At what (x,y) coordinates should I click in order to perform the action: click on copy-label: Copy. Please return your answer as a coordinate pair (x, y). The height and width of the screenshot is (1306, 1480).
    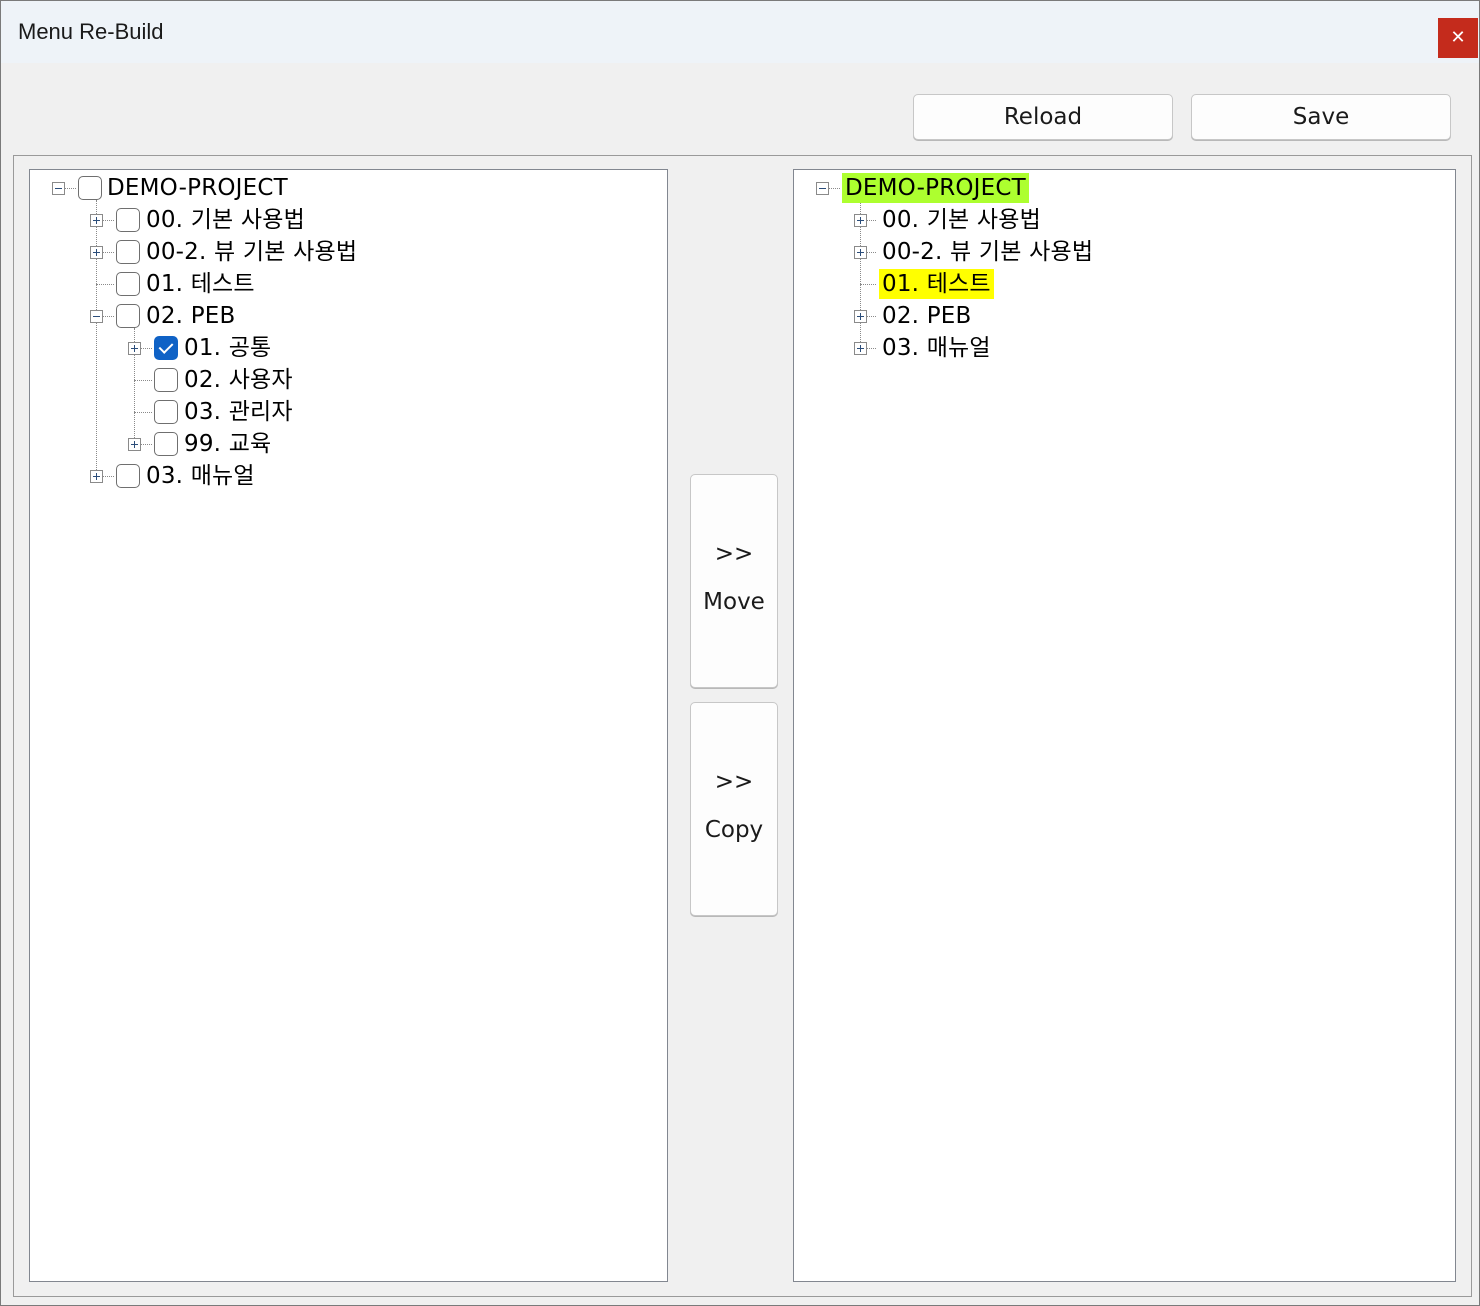
    Looking at the image, I should click on (734, 830).